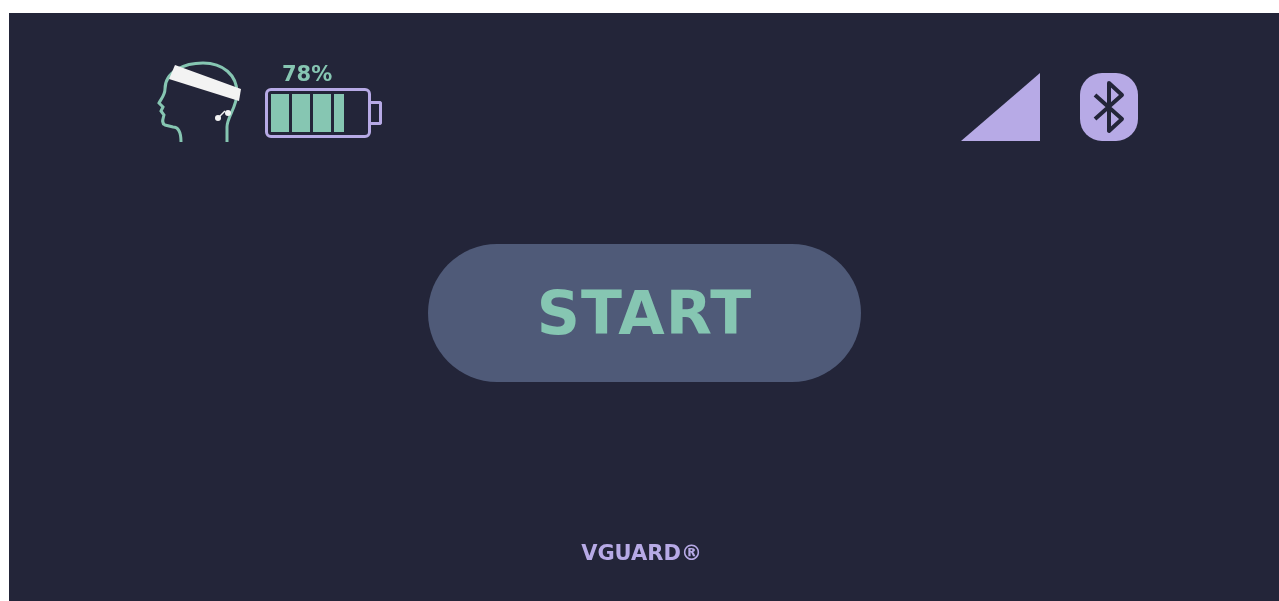  What do you see at coordinates (307, 74) in the screenshot?
I see `battery-percentage: 78%` at bounding box center [307, 74].